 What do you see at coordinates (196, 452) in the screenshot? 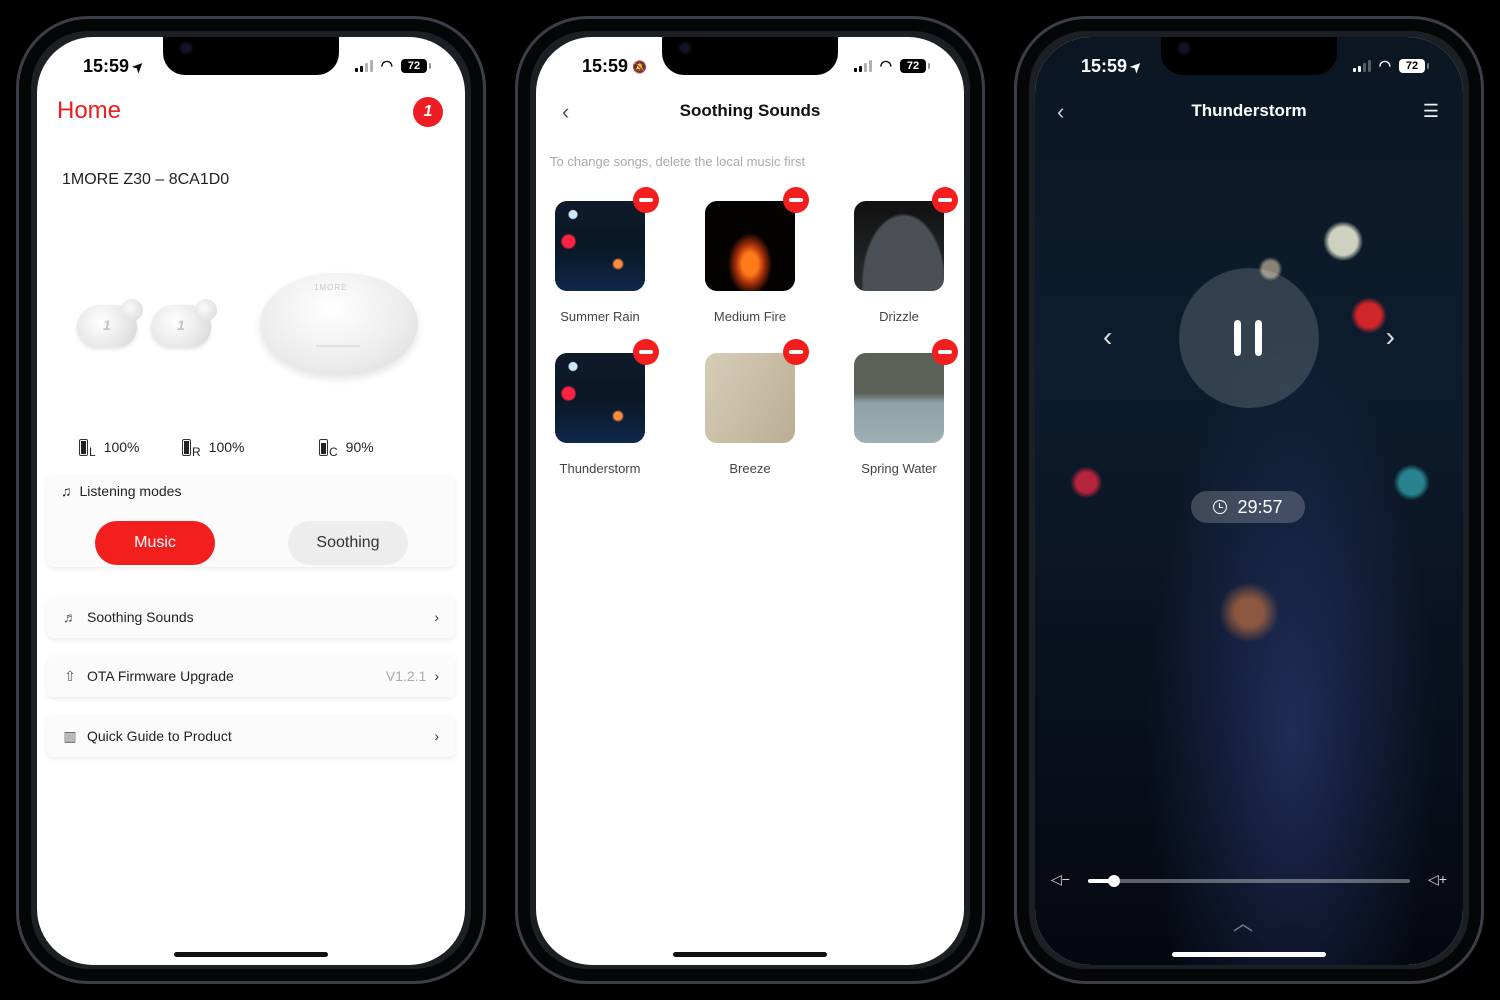
I see `battery-side-label: R` at bounding box center [196, 452].